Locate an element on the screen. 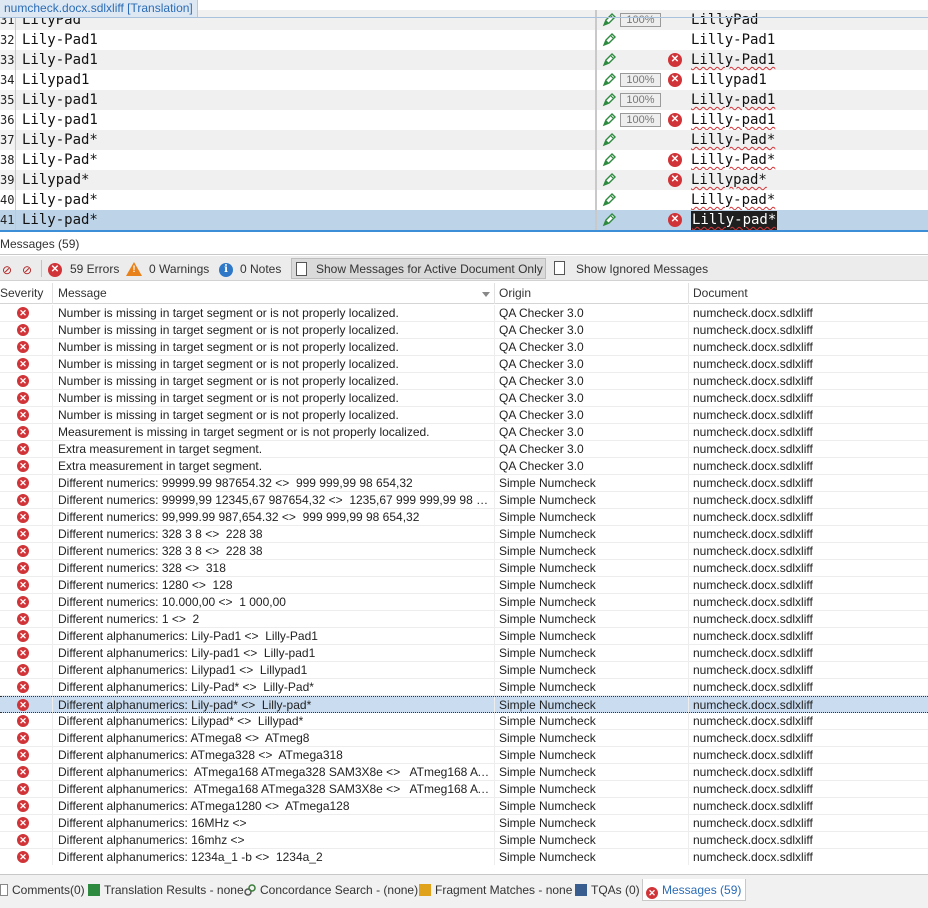 The width and height of the screenshot is (928, 908). clear-ignored-button: ⊘ is located at coordinates (28, 268).